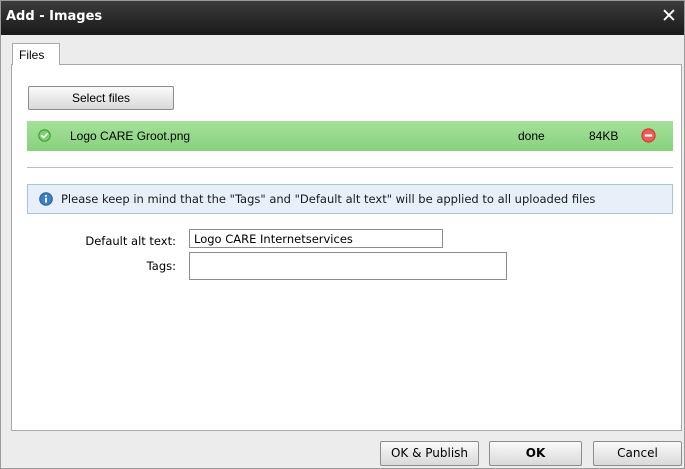 Image resolution: width=685 pixels, height=469 pixels. Describe the element at coordinates (429, 453) in the screenshot. I see `ok-publish-button: OK & Publish` at that location.